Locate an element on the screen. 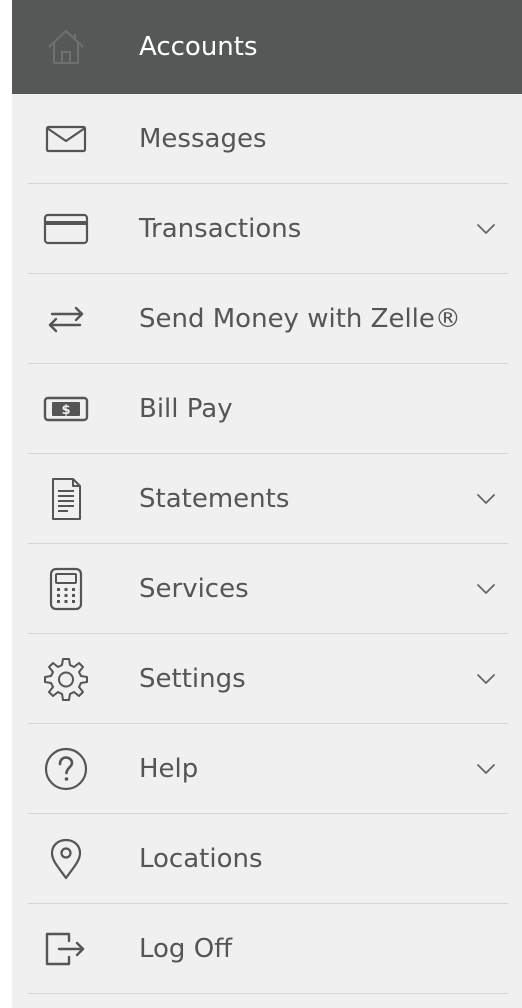 This screenshot has width=522, height=1008. menu-item-accounts: Accounts is located at coordinates (267, 47).